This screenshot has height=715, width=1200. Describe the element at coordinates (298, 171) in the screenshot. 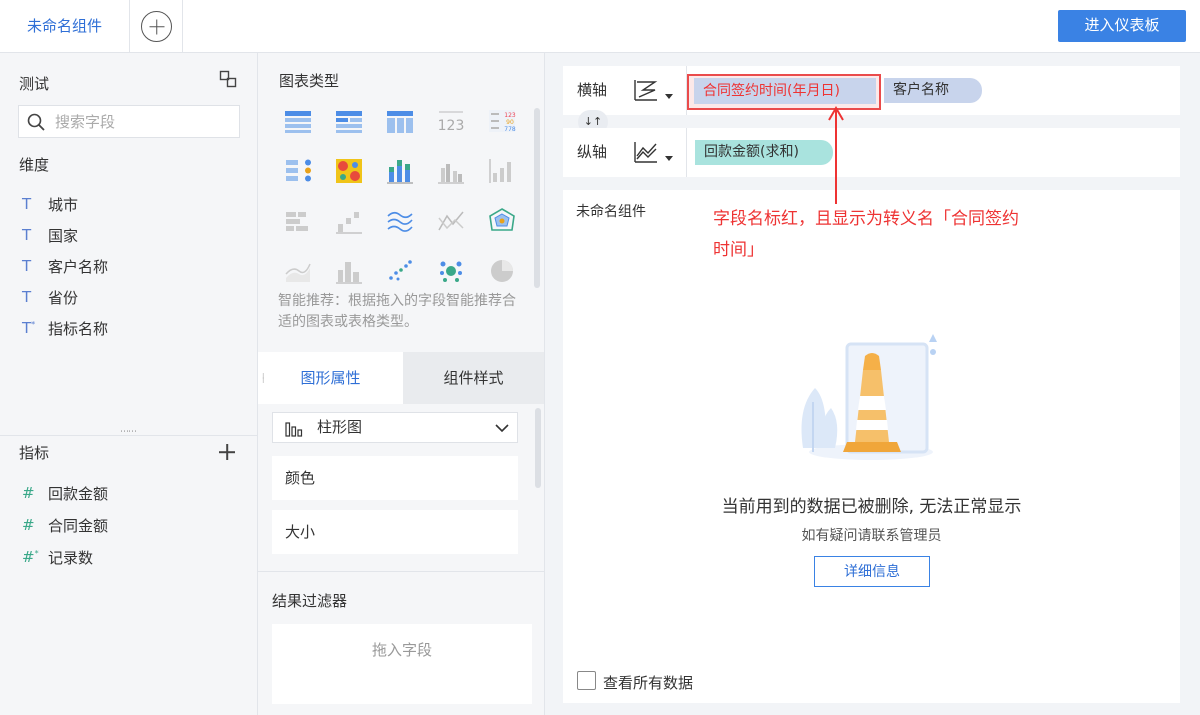

I see `detail-list-icon` at that location.